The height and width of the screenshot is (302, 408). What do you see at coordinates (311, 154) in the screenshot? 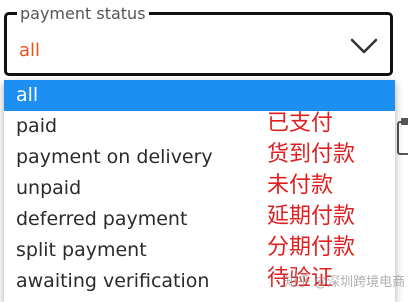
I see `note-payment-on-delivery: 货到付款` at bounding box center [311, 154].